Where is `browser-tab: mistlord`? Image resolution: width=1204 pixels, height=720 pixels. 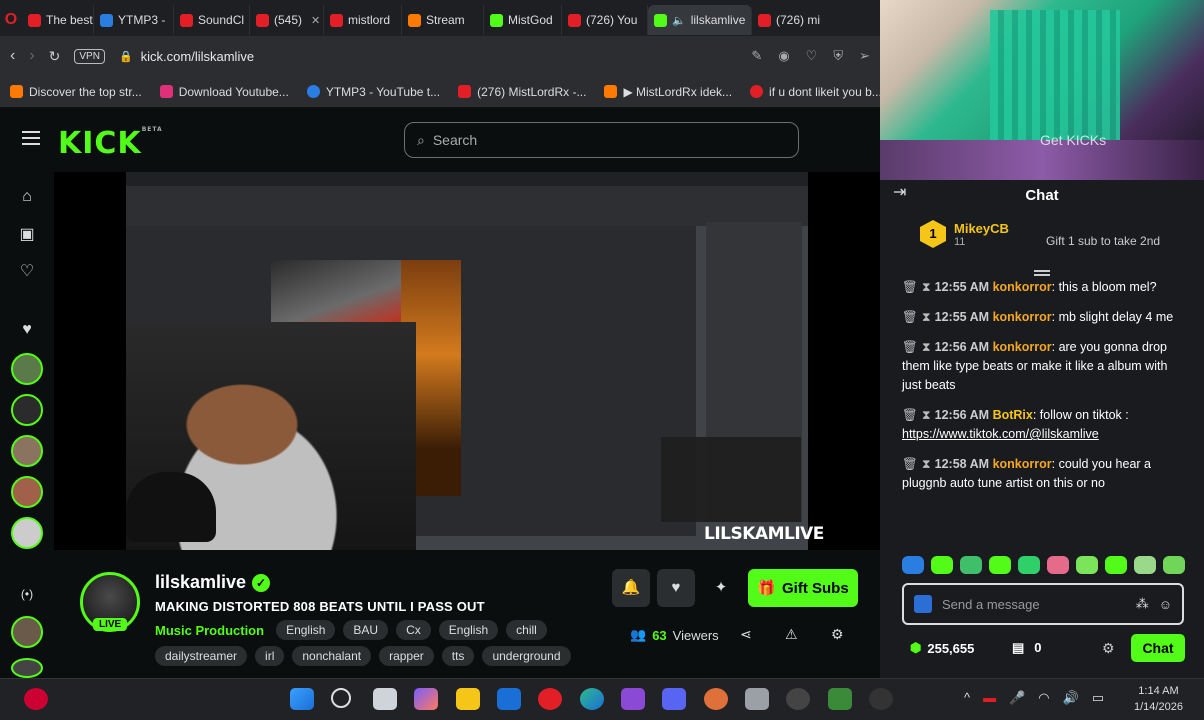 browser-tab: mistlord is located at coordinates (363, 20).